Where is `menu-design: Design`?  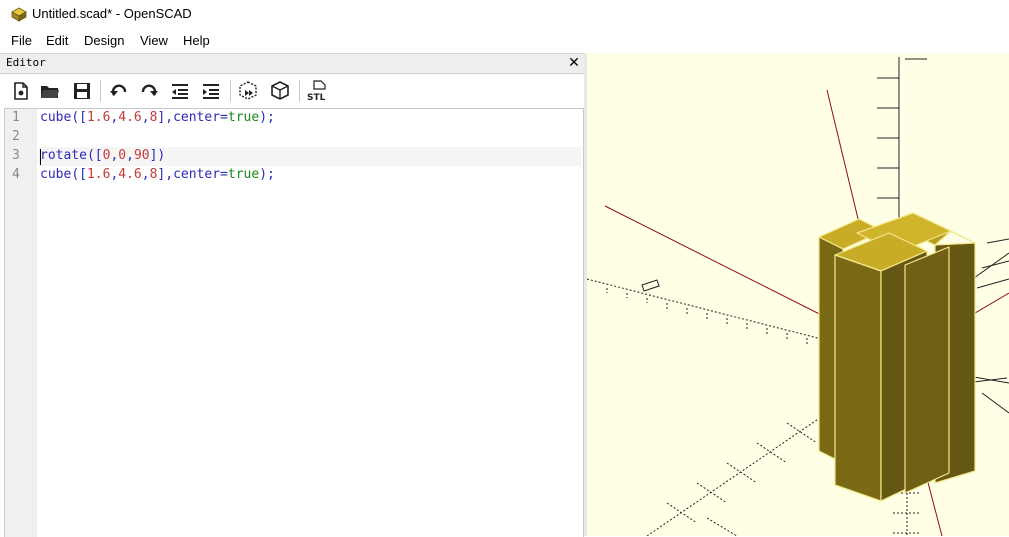 menu-design: Design is located at coordinates (104, 40).